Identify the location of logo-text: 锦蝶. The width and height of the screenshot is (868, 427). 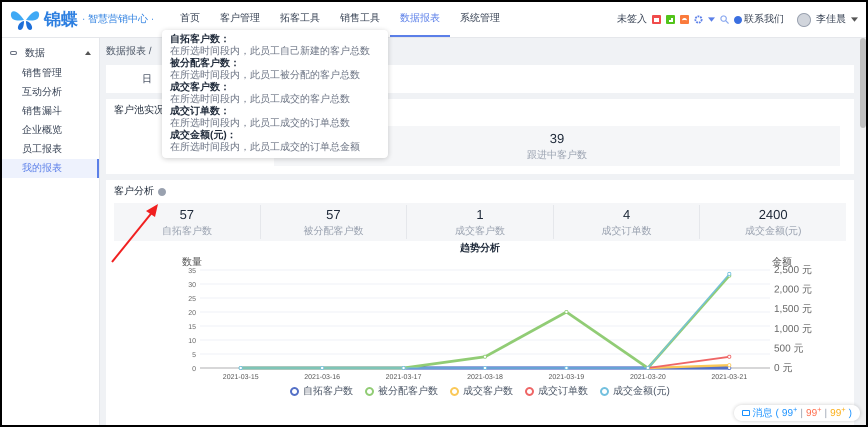
(61, 19).